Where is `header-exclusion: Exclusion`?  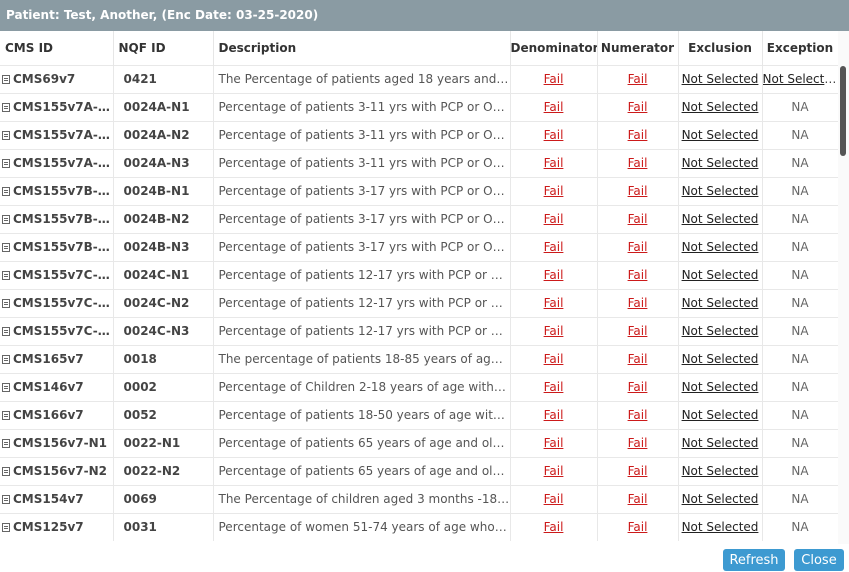
header-exclusion: Exclusion is located at coordinates (720, 48).